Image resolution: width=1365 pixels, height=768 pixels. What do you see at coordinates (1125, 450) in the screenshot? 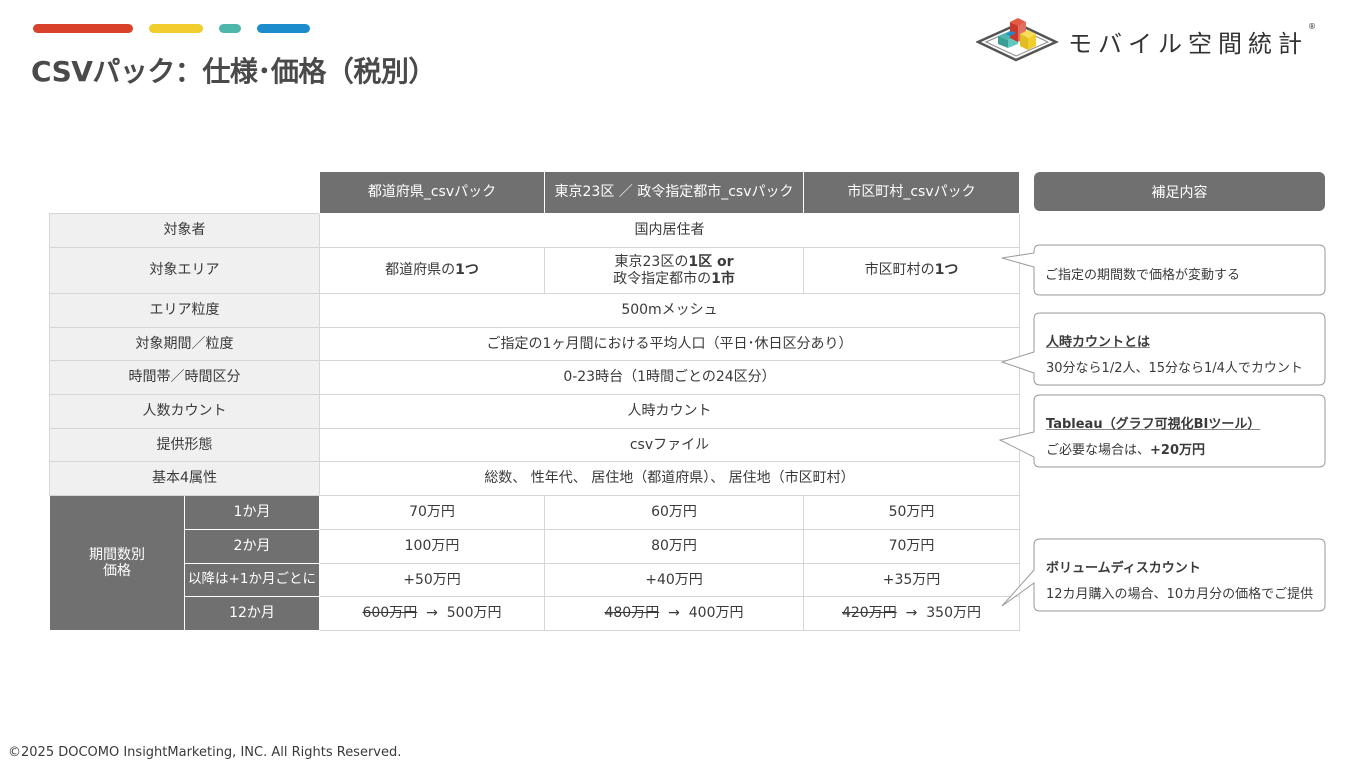
I see `note-tableau-body: ご必要な場合は、+20万円` at bounding box center [1125, 450].